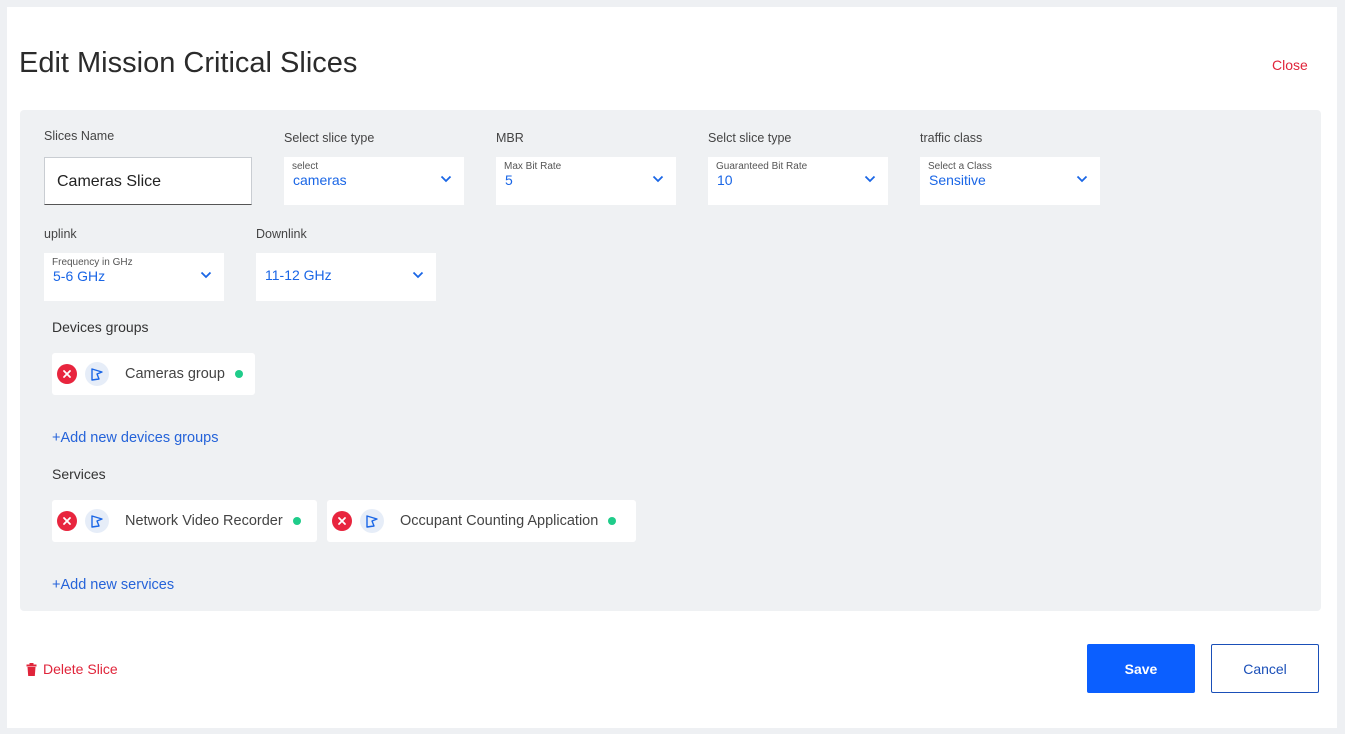 The height and width of the screenshot is (734, 1345). Describe the element at coordinates (113, 585) in the screenshot. I see `add-service-link: +Add new services` at that location.